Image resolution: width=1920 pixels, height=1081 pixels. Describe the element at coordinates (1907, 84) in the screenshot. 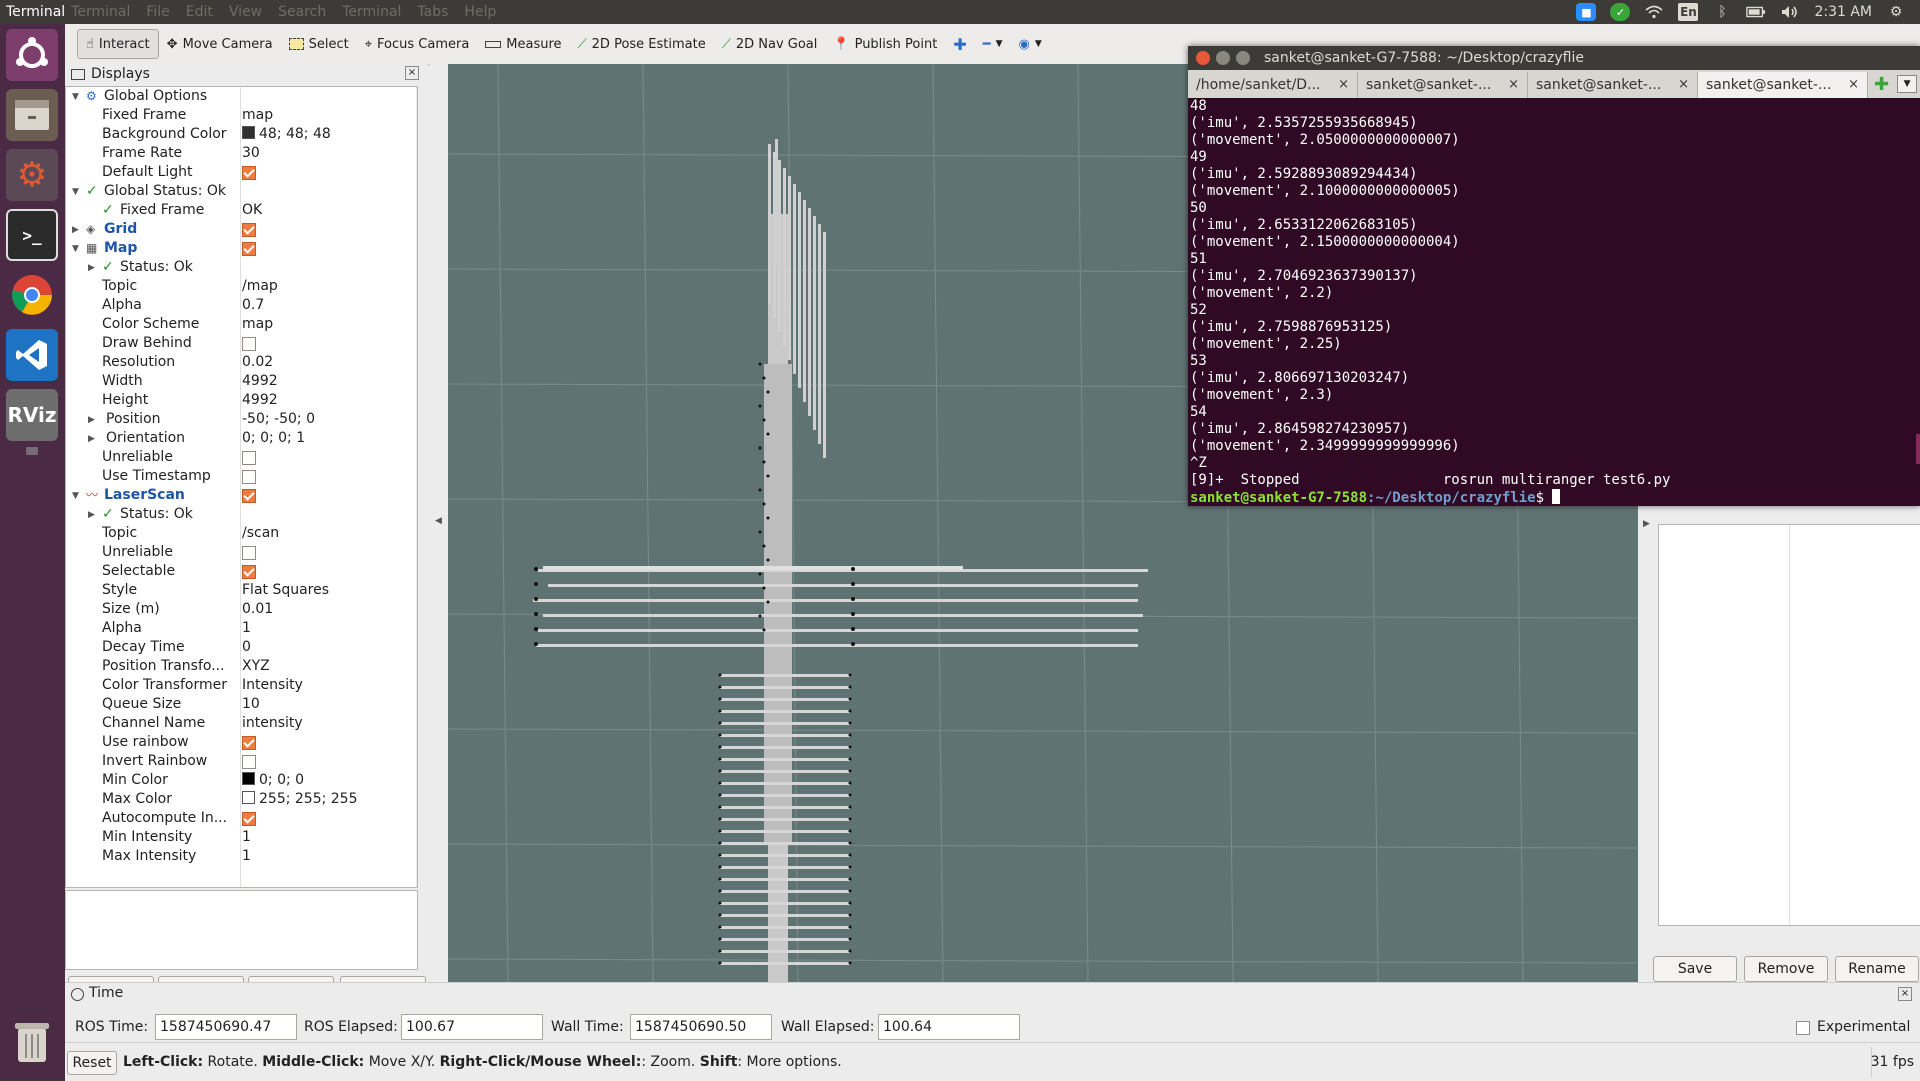

I see `tab-menu-icon: ▼` at that location.